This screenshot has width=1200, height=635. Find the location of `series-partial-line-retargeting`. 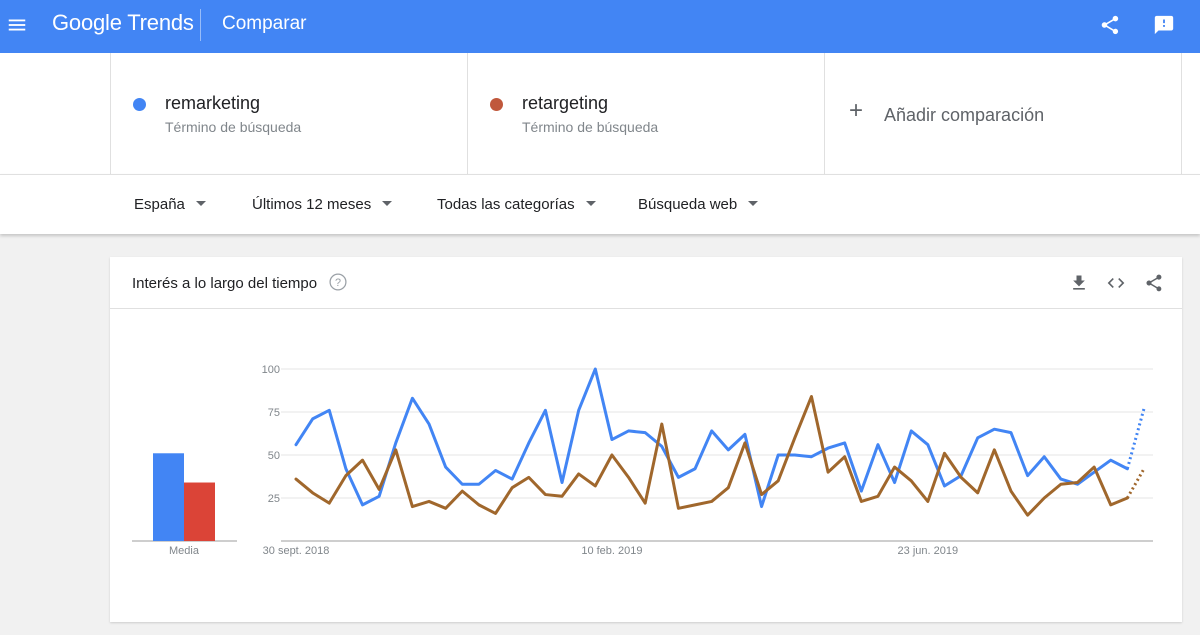

series-partial-line-retargeting is located at coordinates (1136, 483).